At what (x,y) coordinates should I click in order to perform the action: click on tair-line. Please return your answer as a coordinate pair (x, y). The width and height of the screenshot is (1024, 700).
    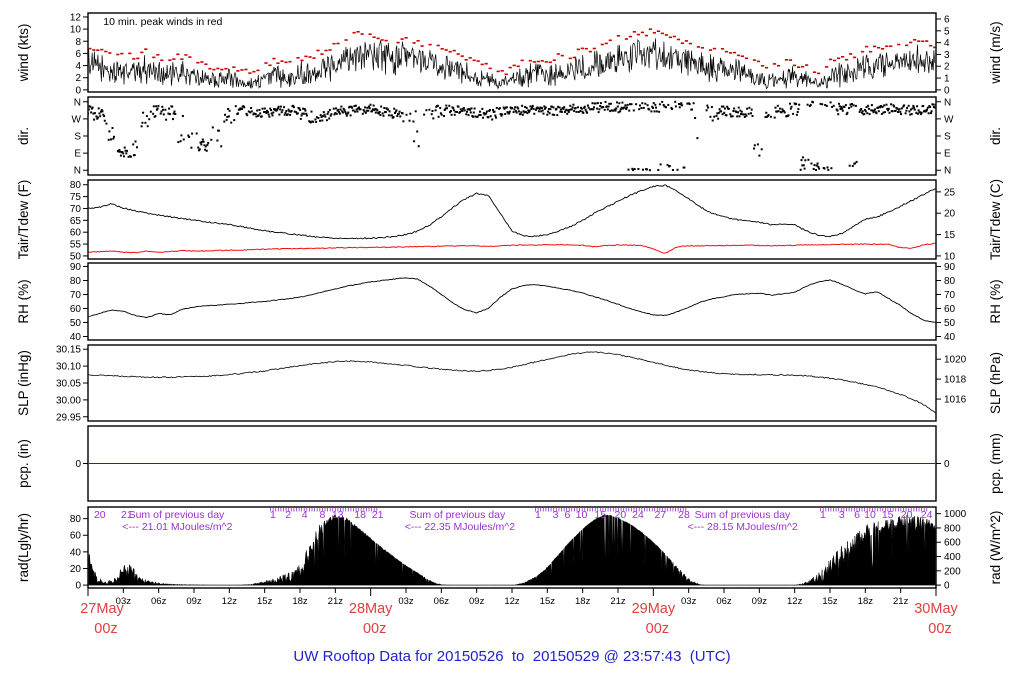
    Looking at the image, I should click on (512, 212).